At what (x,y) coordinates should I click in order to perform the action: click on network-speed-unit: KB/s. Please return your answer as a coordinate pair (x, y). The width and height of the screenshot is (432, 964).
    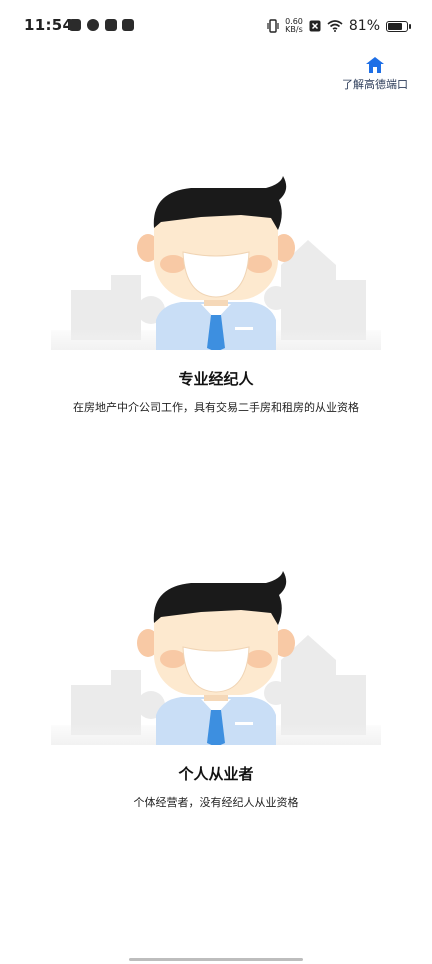
    Looking at the image, I should click on (294, 29).